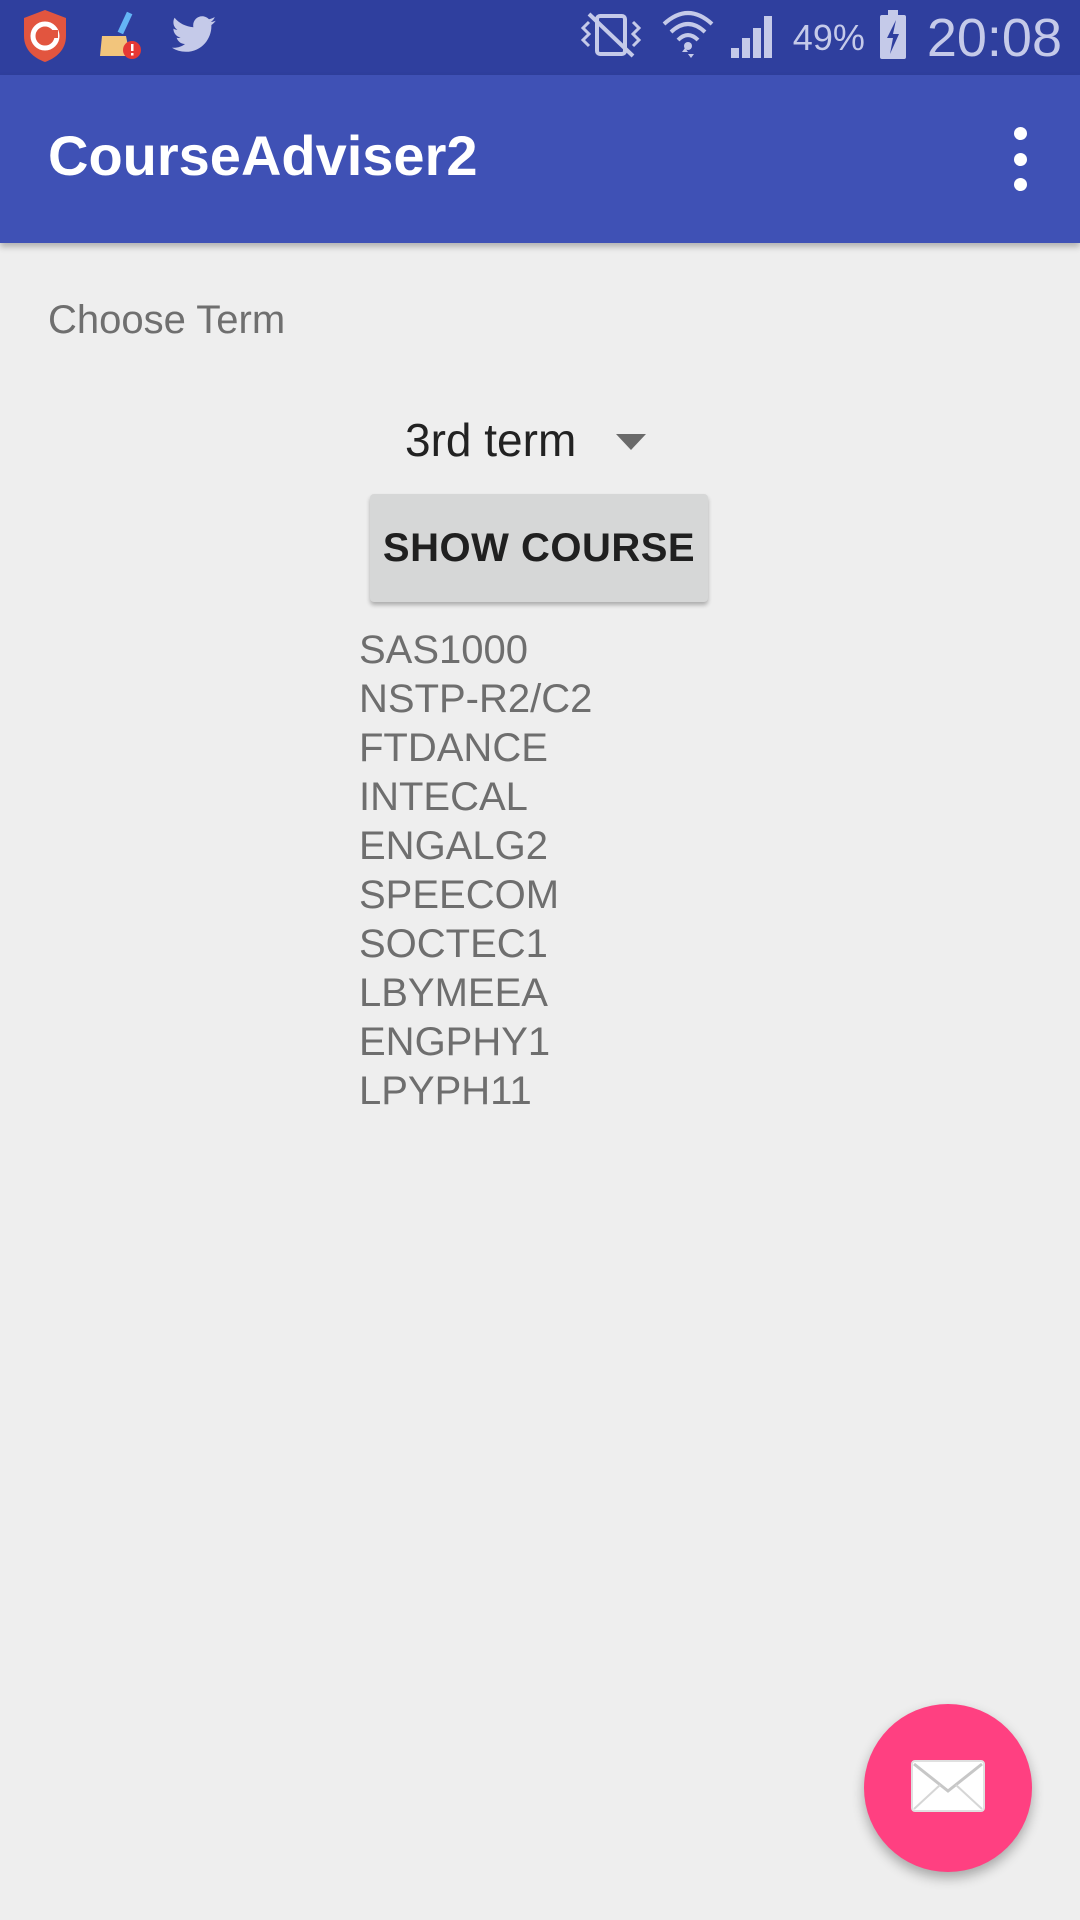  I want to click on cleaner-app-icon, so click(120, 38).